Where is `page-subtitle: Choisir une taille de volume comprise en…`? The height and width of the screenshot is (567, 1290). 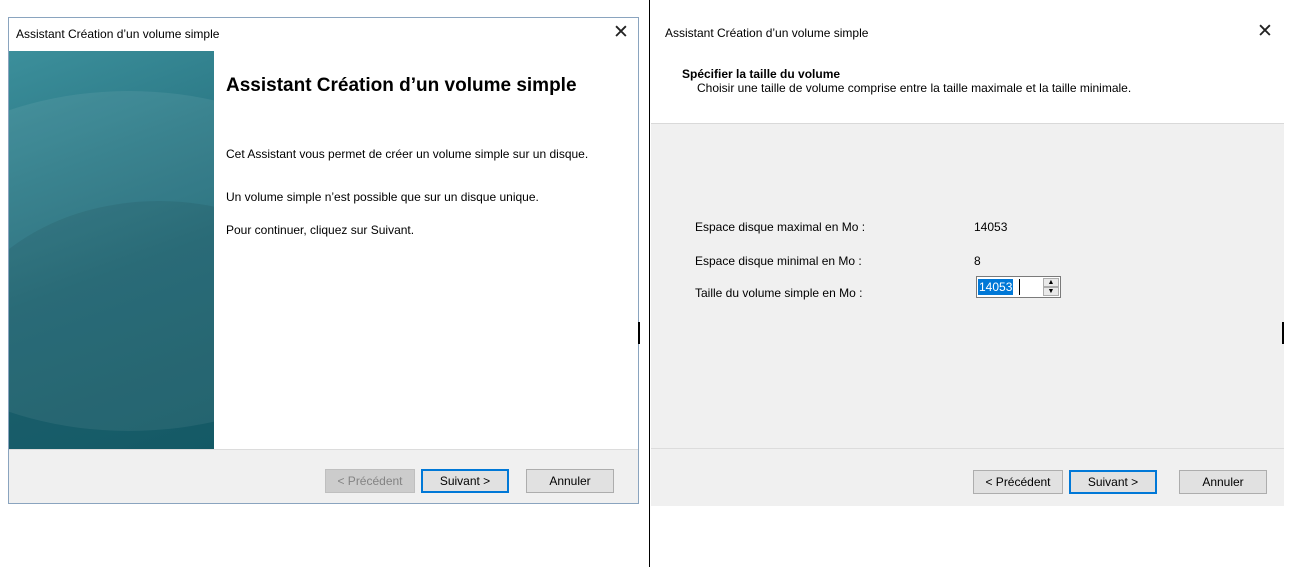 page-subtitle: Choisir une taille de volume comprise en… is located at coordinates (914, 88).